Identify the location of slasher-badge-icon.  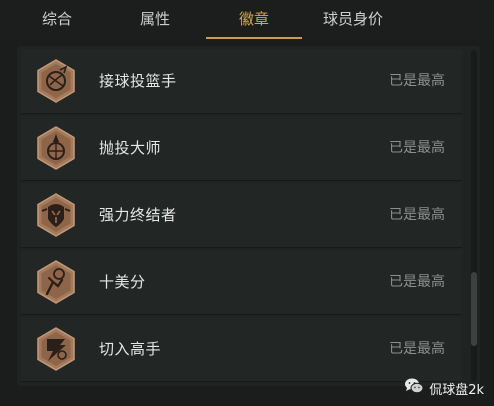
(56, 349).